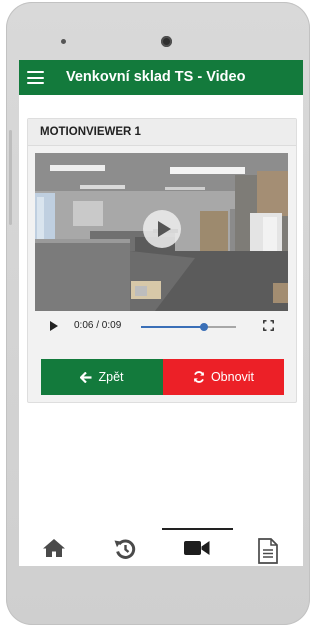  What do you see at coordinates (162, 229) in the screenshot?
I see `play-overlay-icon` at bounding box center [162, 229].